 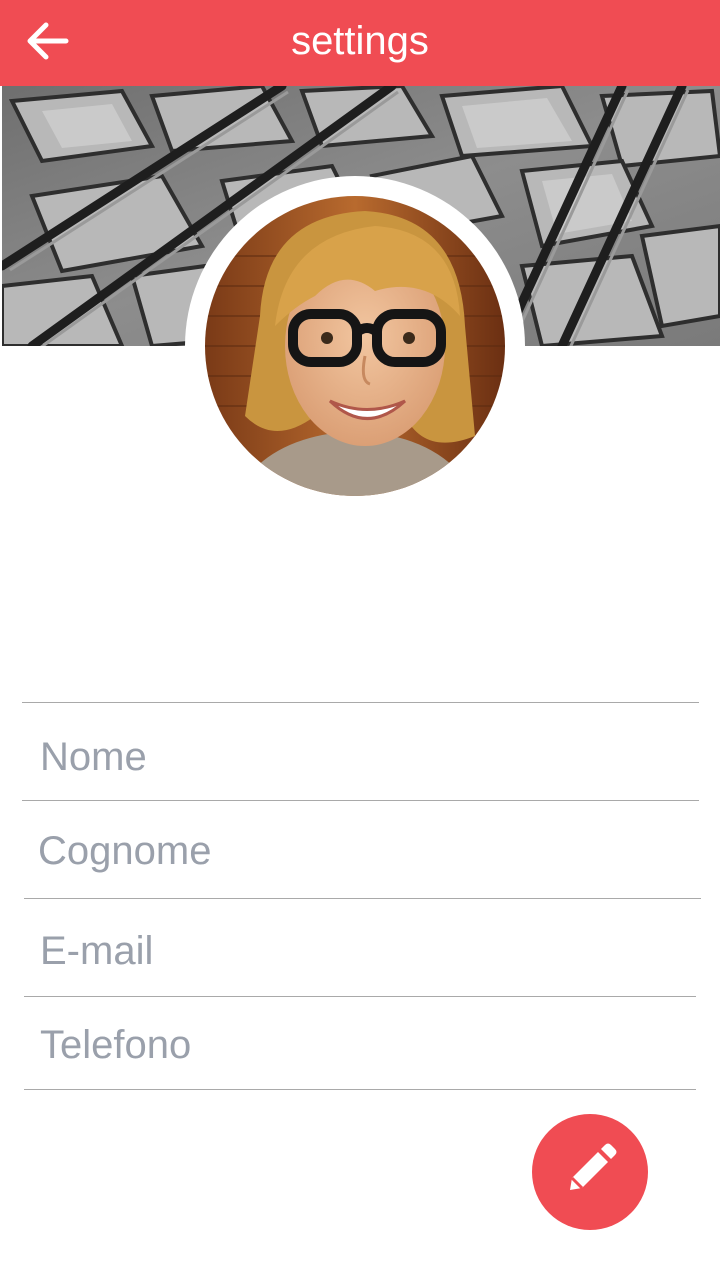 What do you see at coordinates (355, 346) in the screenshot?
I see `avatar` at bounding box center [355, 346].